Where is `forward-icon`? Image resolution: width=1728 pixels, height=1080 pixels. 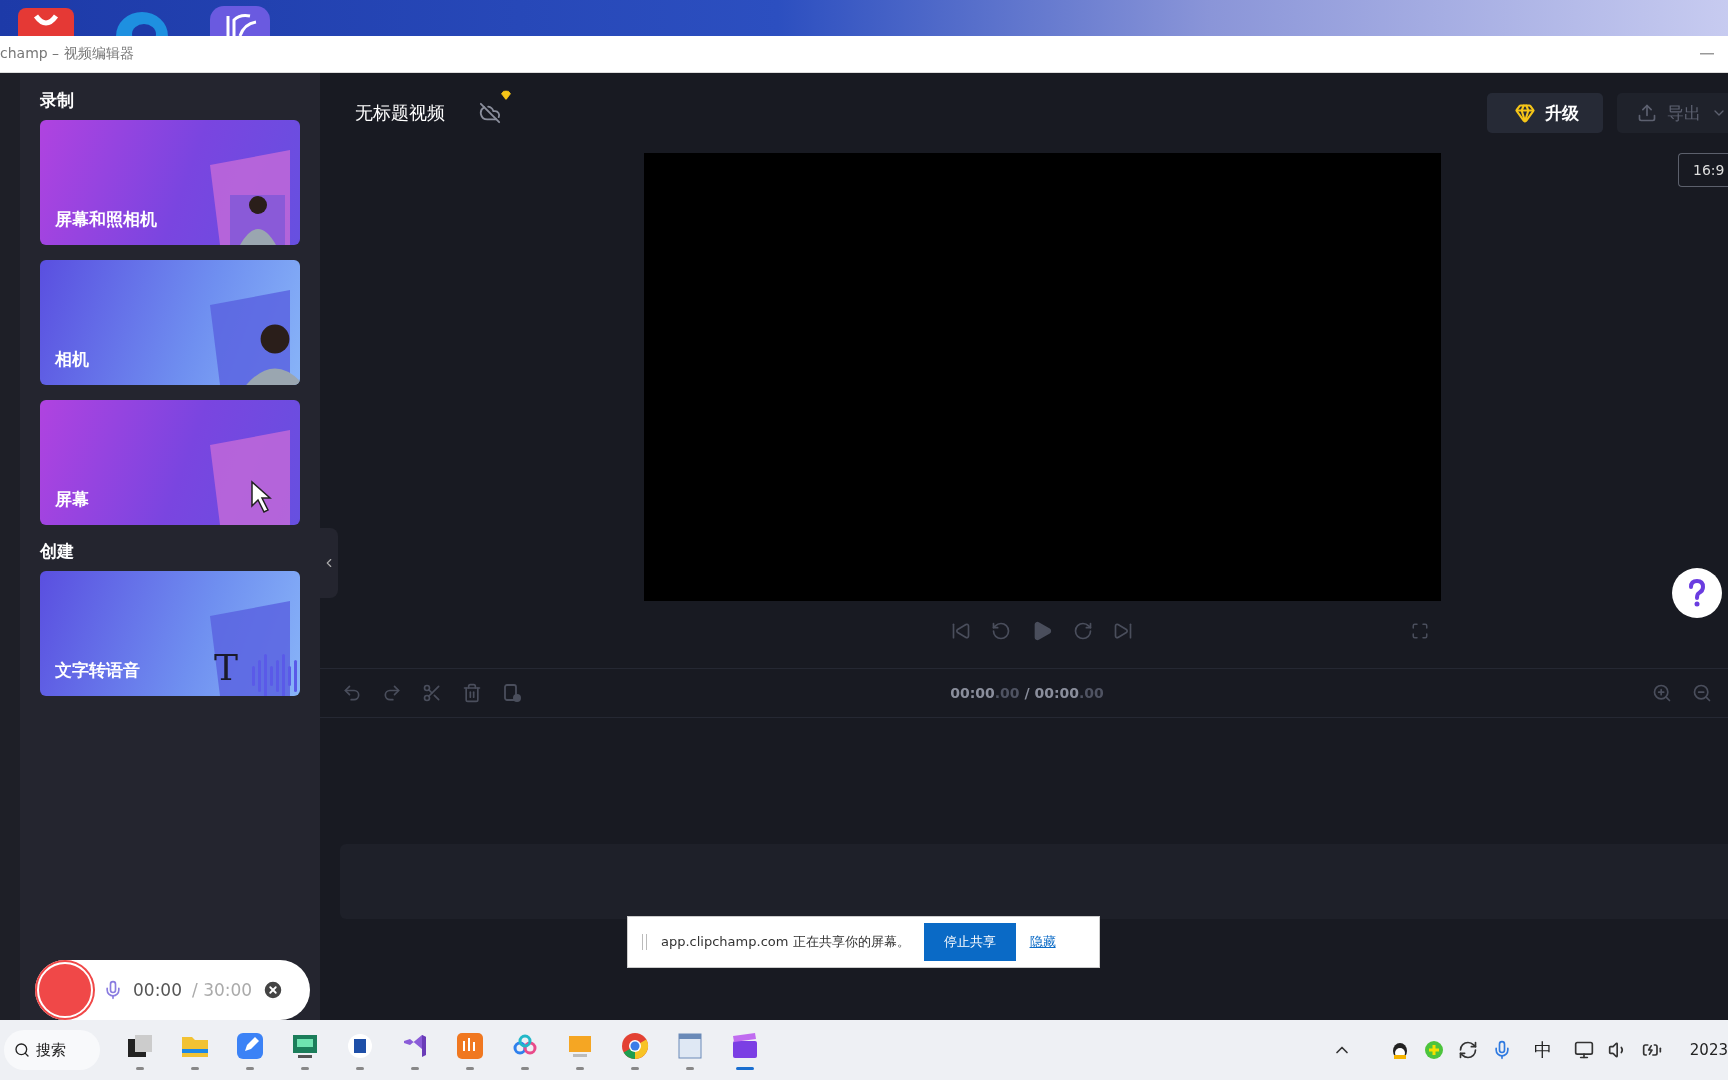
forward-icon is located at coordinates (1083, 631).